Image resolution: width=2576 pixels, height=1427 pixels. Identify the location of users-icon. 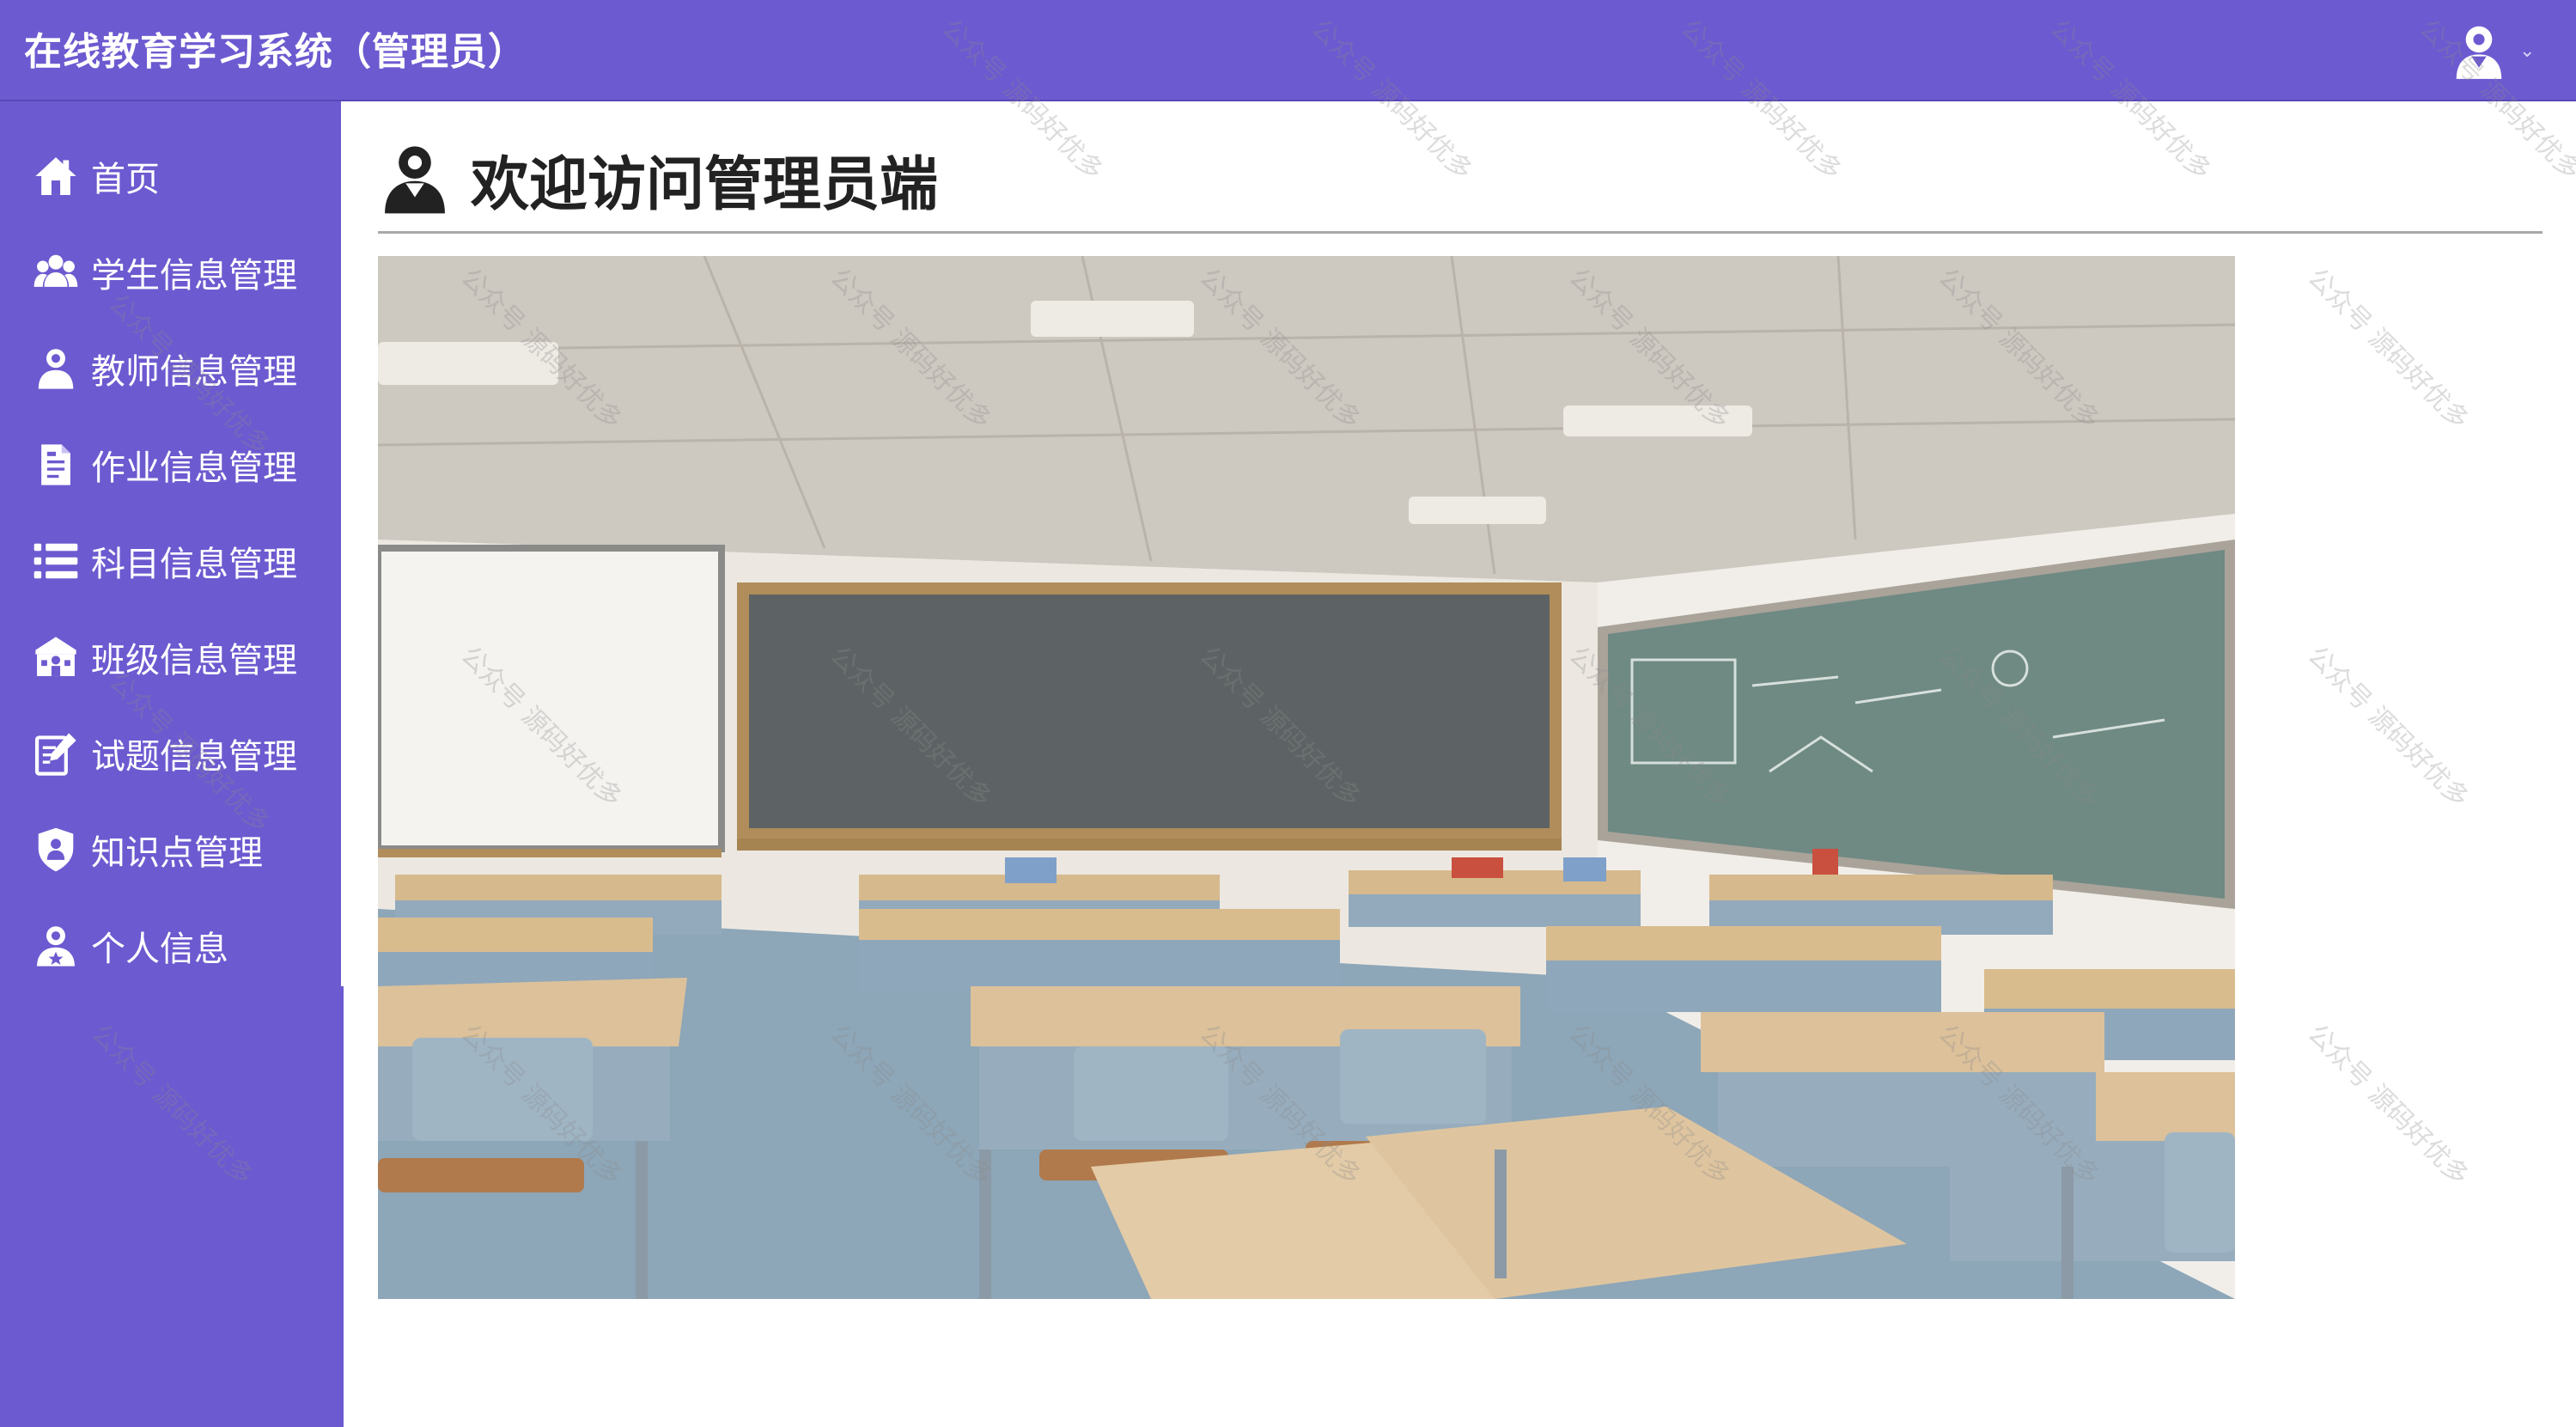
(55, 270).